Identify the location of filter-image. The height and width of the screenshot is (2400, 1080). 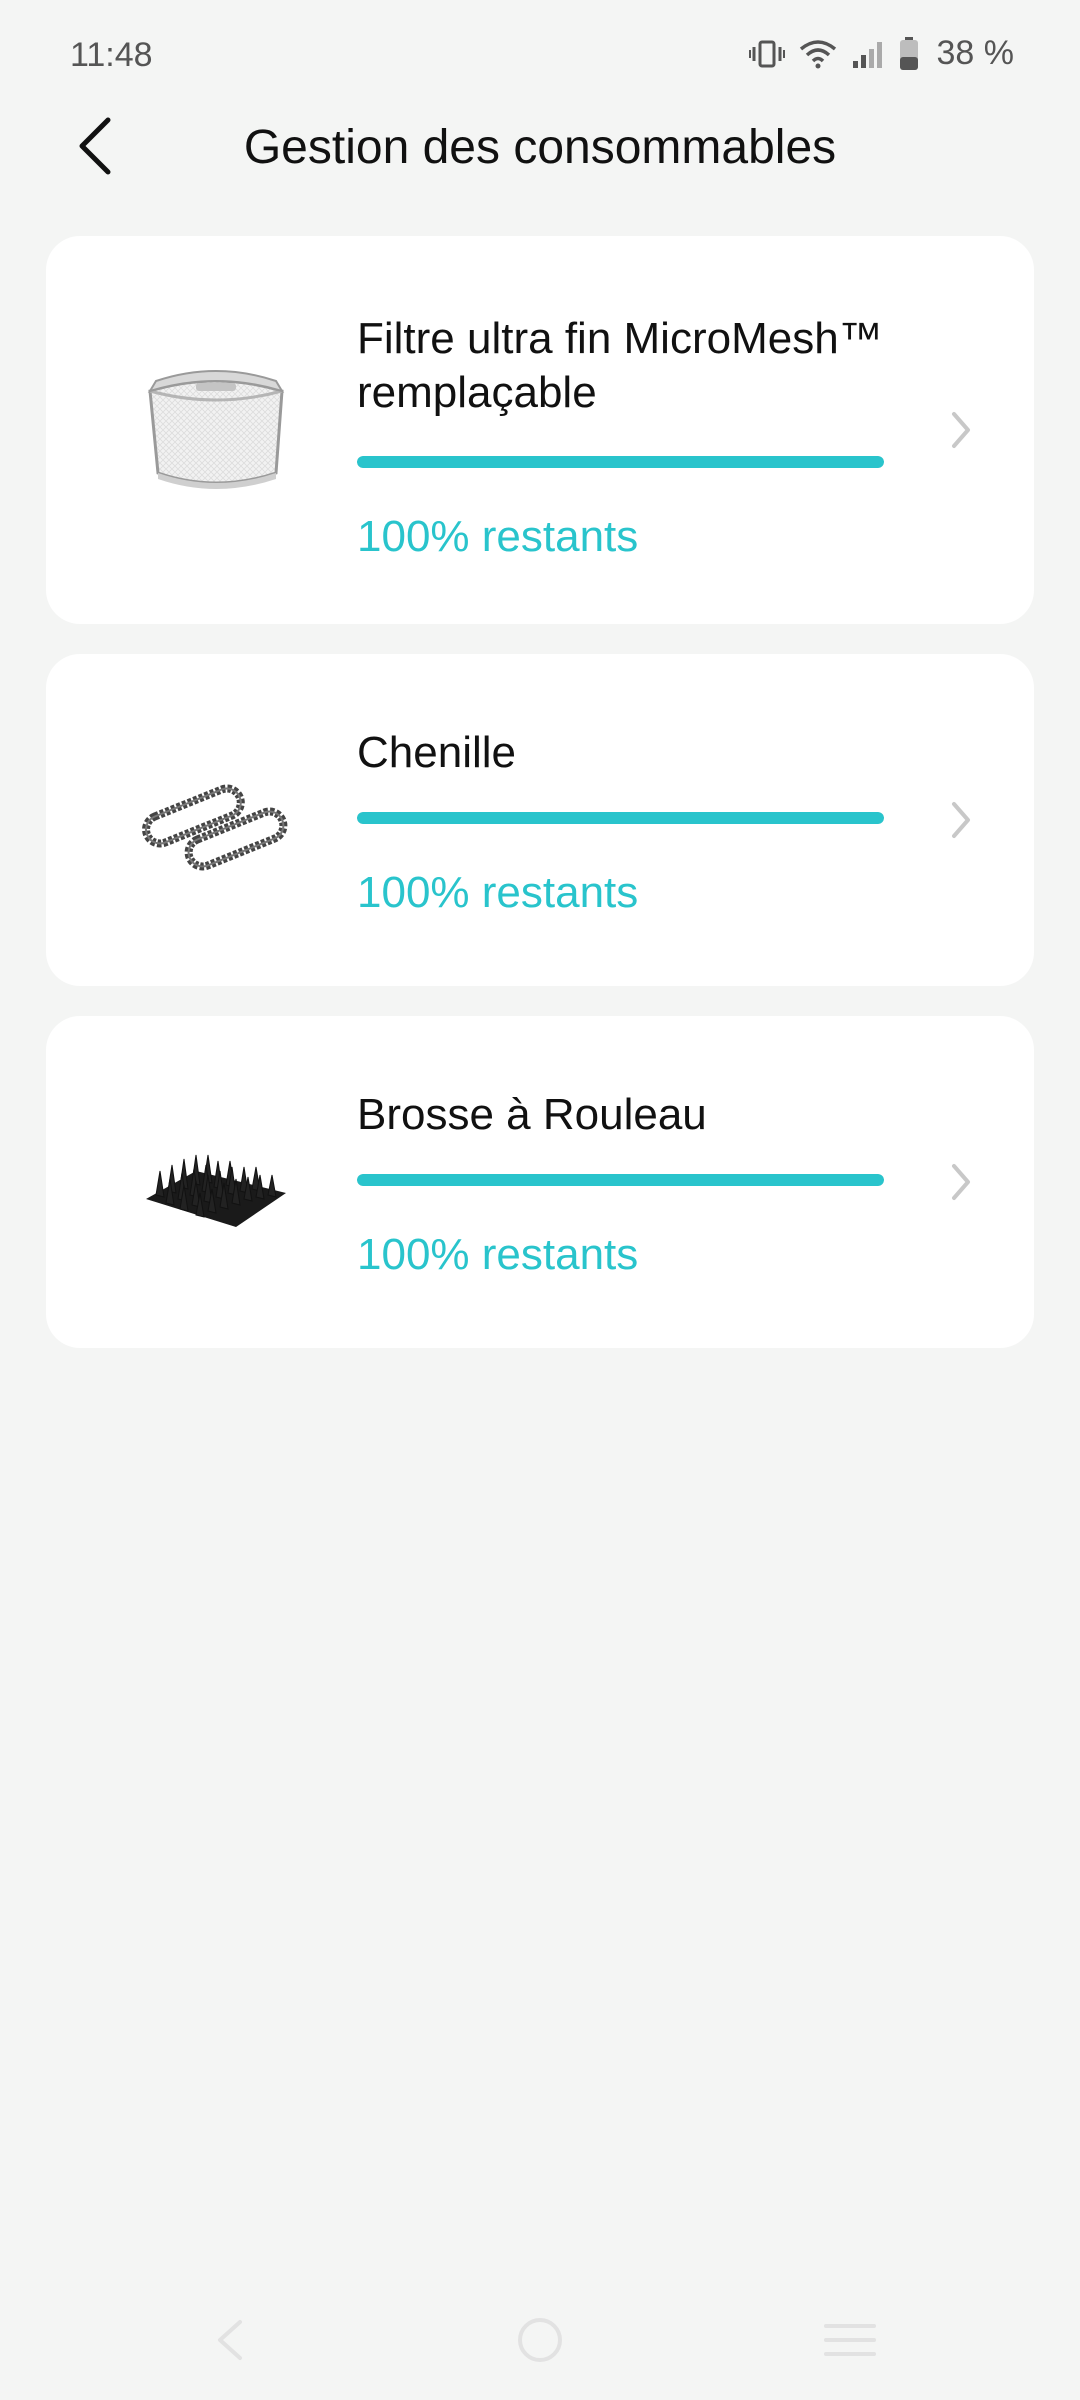
(216, 436).